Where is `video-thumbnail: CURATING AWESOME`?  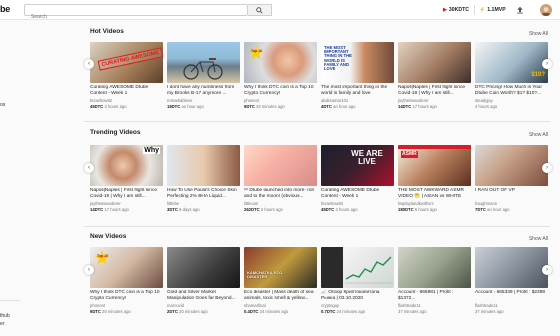
video-thumbnail: CURATING AWESOME is located at coordinates (126, 62).